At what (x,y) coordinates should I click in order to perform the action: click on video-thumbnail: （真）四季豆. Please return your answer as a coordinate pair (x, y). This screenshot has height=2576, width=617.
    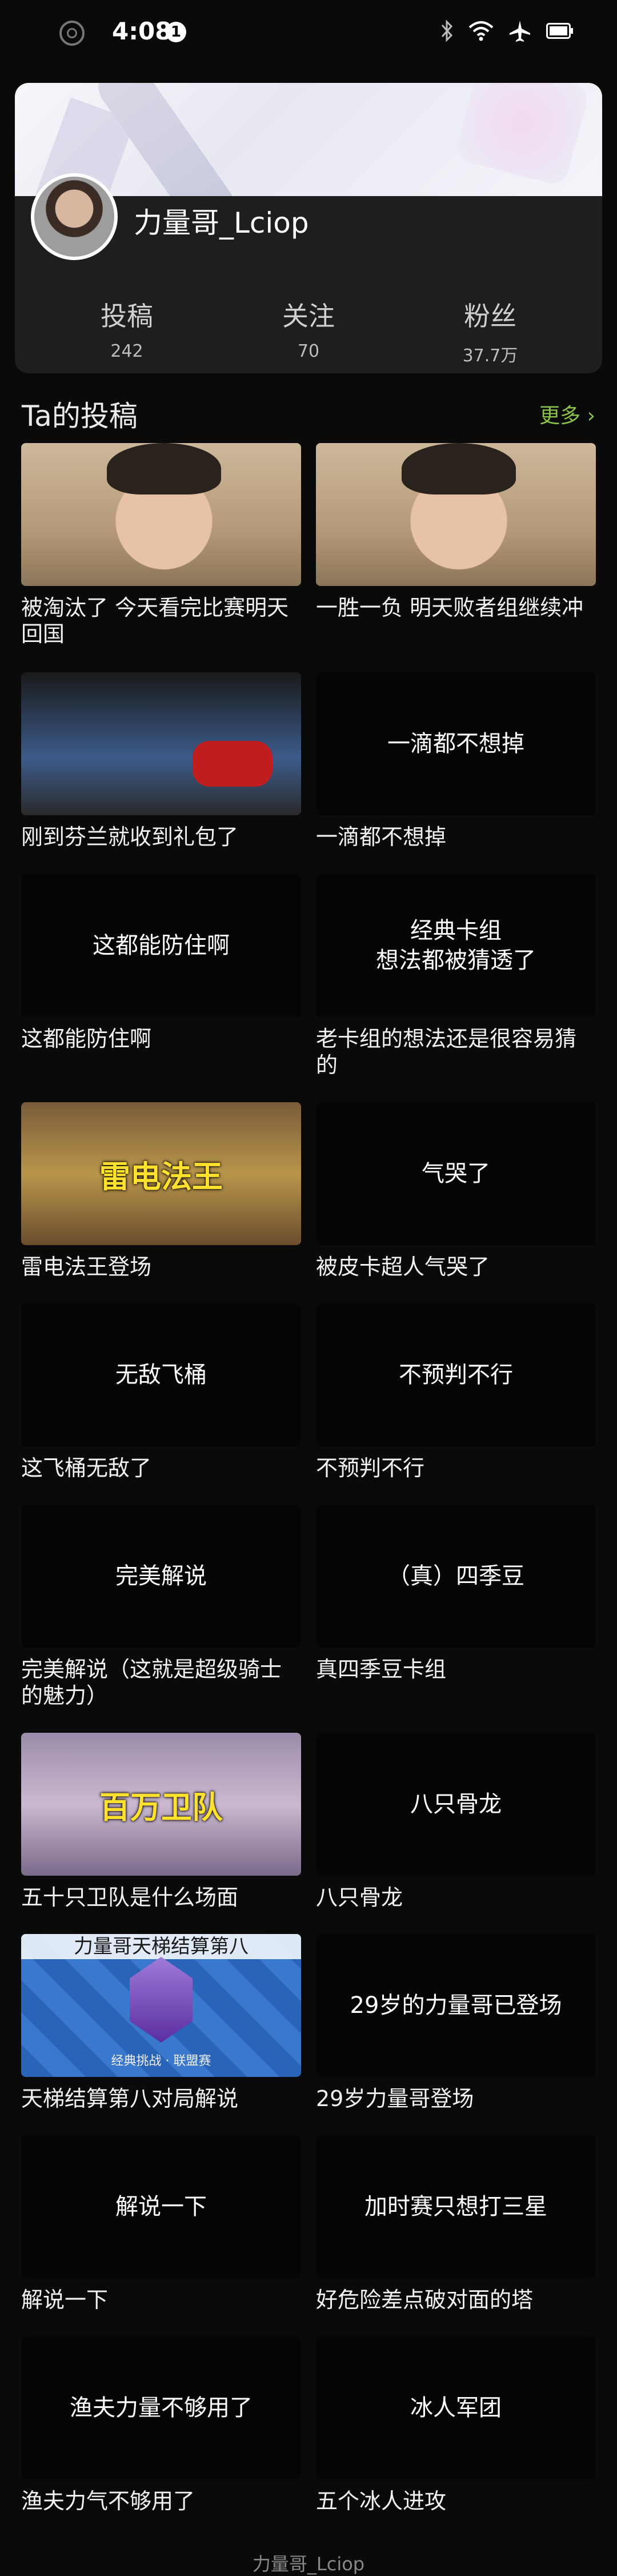
    Looking at the image, I should click on (456, 1576).